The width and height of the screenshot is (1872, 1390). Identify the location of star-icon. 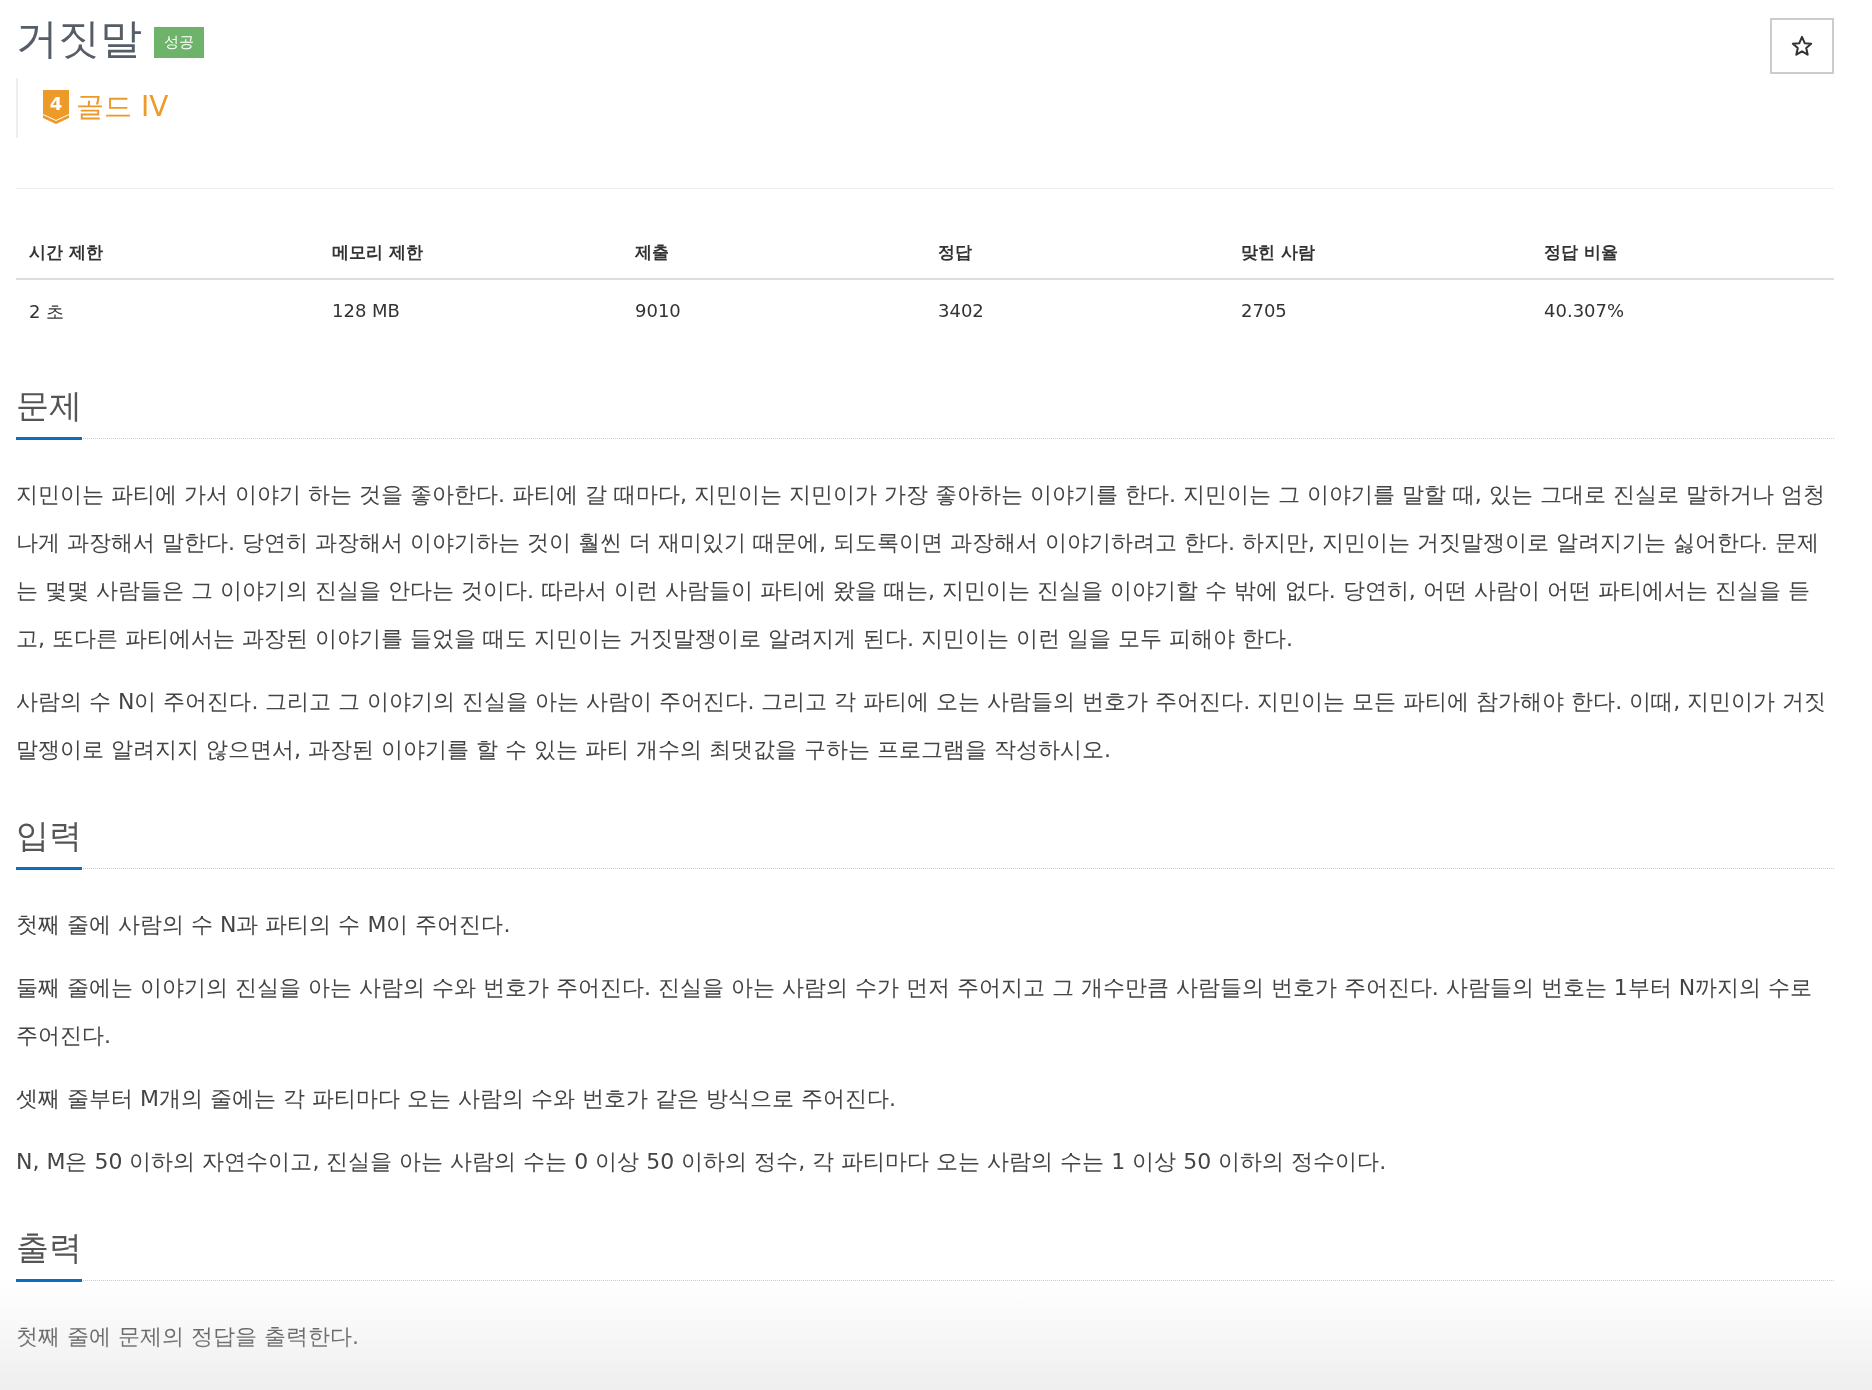
(1802, 46).